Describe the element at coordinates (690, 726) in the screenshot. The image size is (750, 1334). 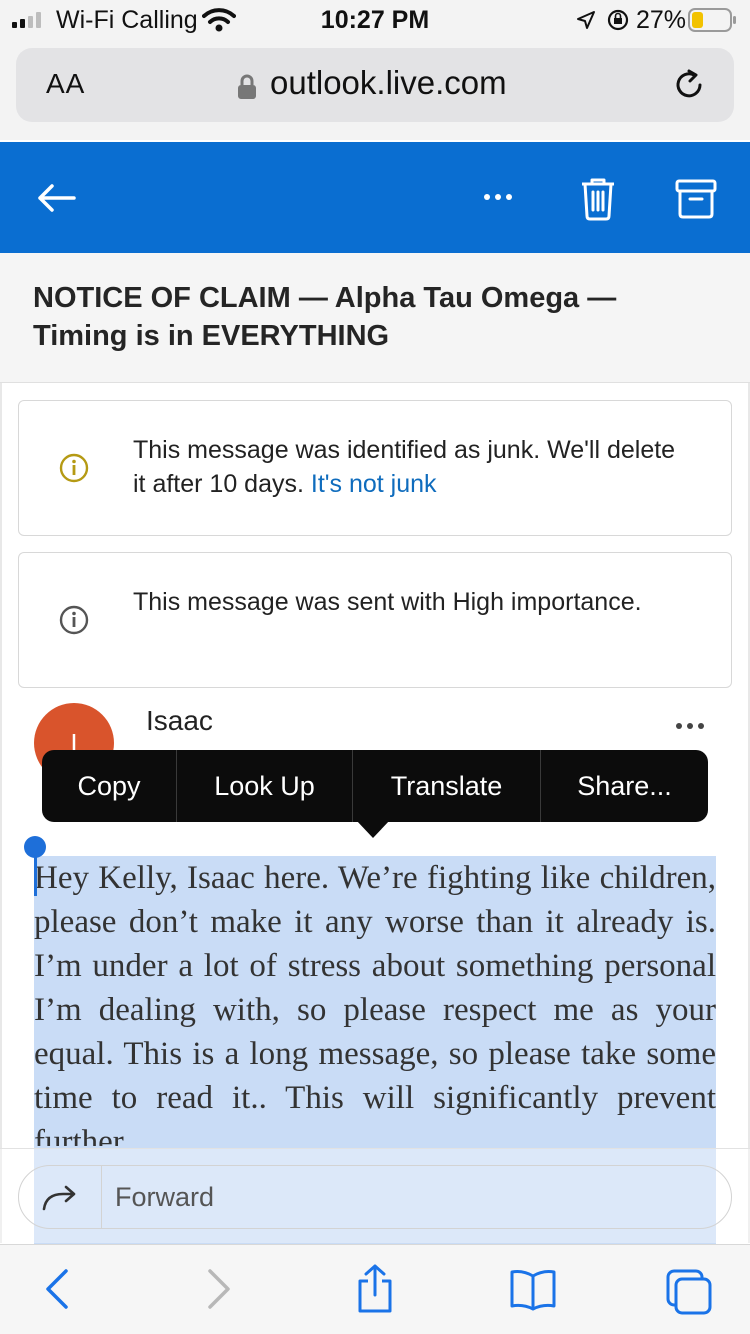
I see `message-more-icon` at that location.